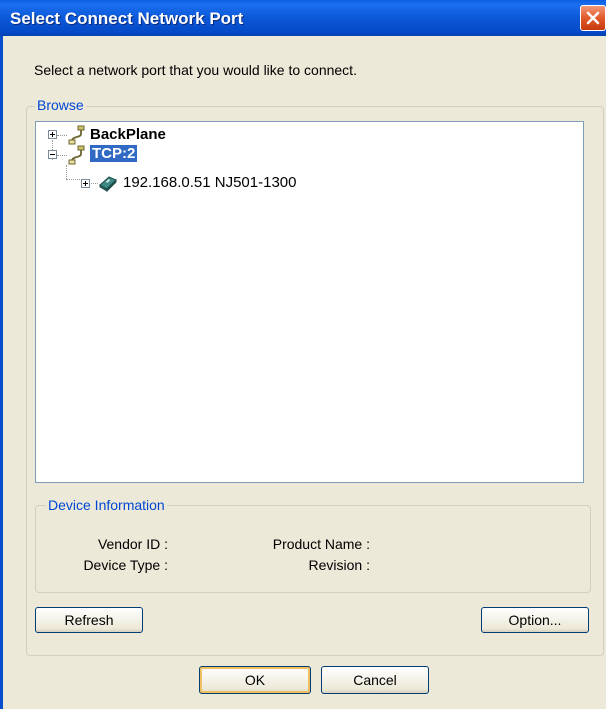 This screenshot has width=606, height=709. Describe the element at coordinates (210, 182) in the screenshot. I see `tree-item-label: 192.168.0.51 NJ501-1300` at that location.